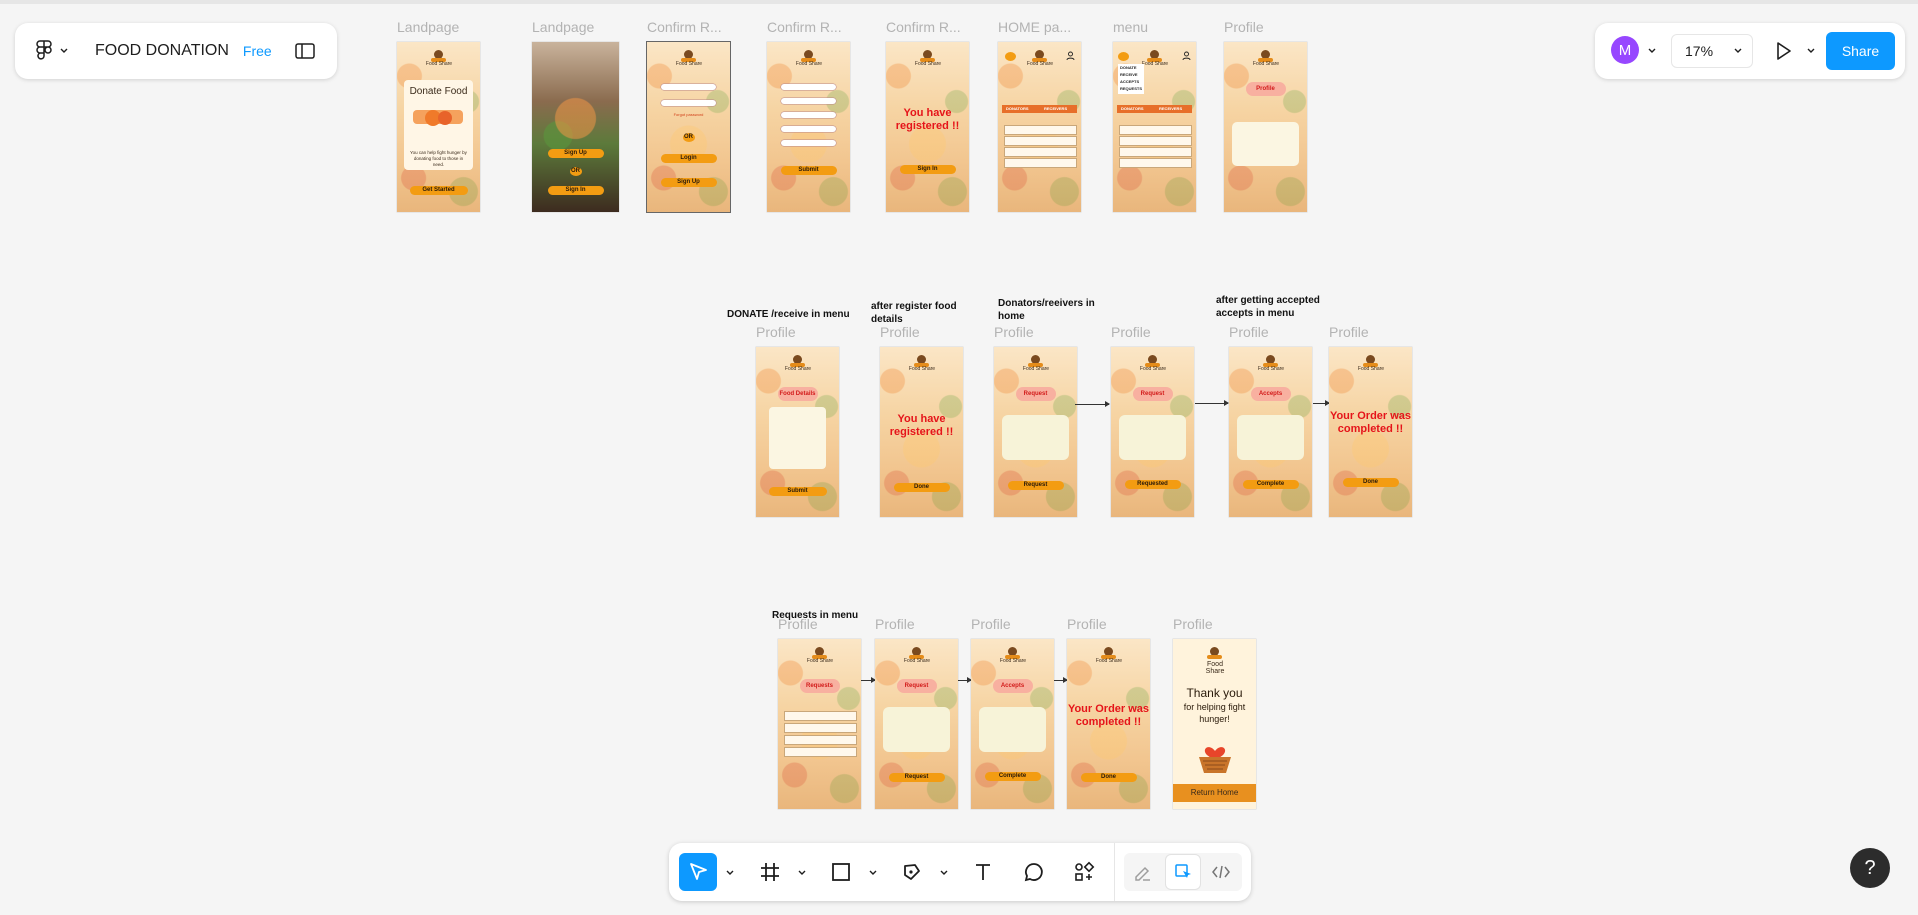  I want to click on frame-landpage-2: Sign Up OR Sign In, so click(575, 127).